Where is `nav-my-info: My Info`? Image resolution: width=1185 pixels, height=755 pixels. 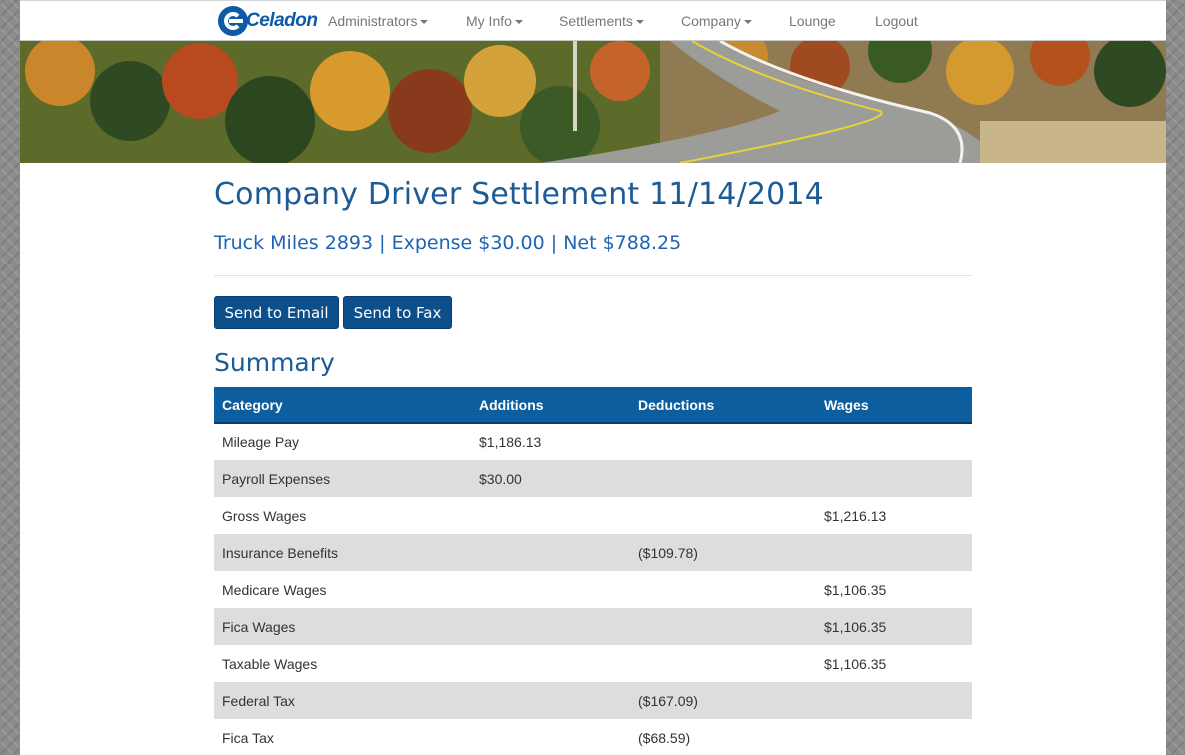 nav-my-info: My Info is located at coordinates (494, 21).